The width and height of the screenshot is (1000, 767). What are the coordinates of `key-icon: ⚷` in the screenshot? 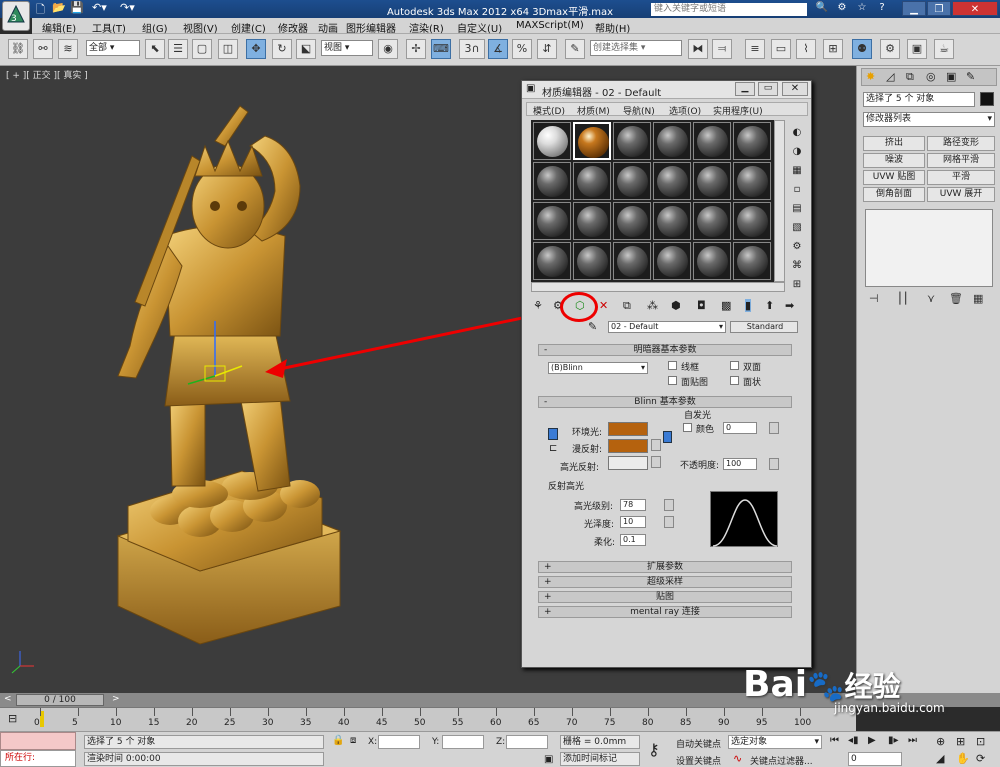 It's located at (654, 749).